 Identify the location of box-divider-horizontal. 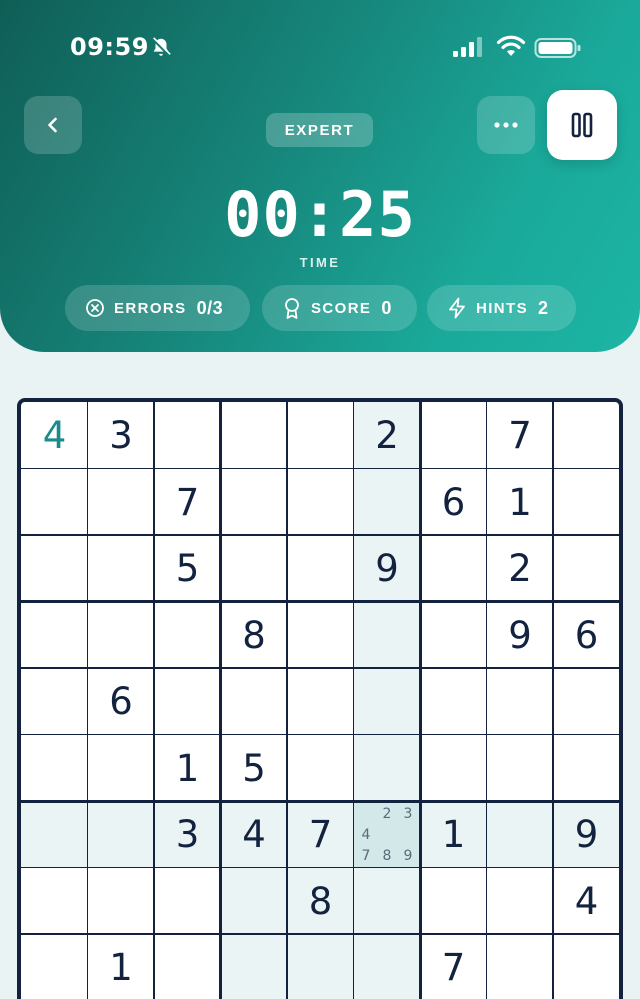
(320, 601).